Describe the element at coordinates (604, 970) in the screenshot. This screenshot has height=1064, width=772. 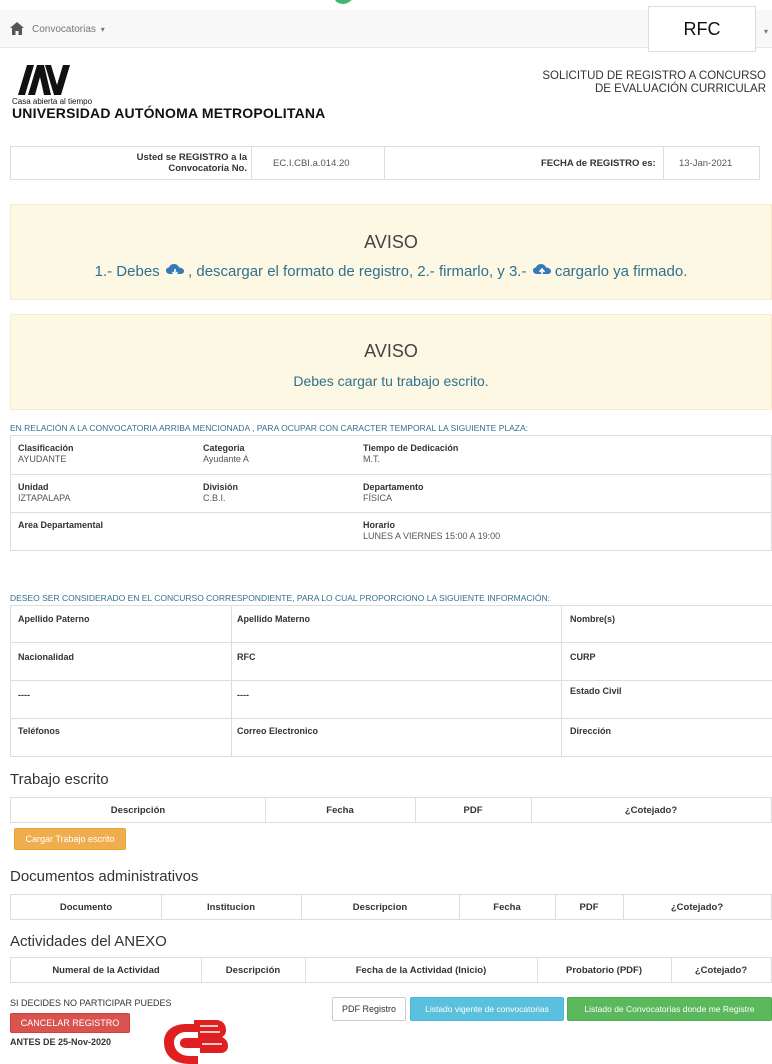
I see `column-header: Probatorio (PDF)` at that location.